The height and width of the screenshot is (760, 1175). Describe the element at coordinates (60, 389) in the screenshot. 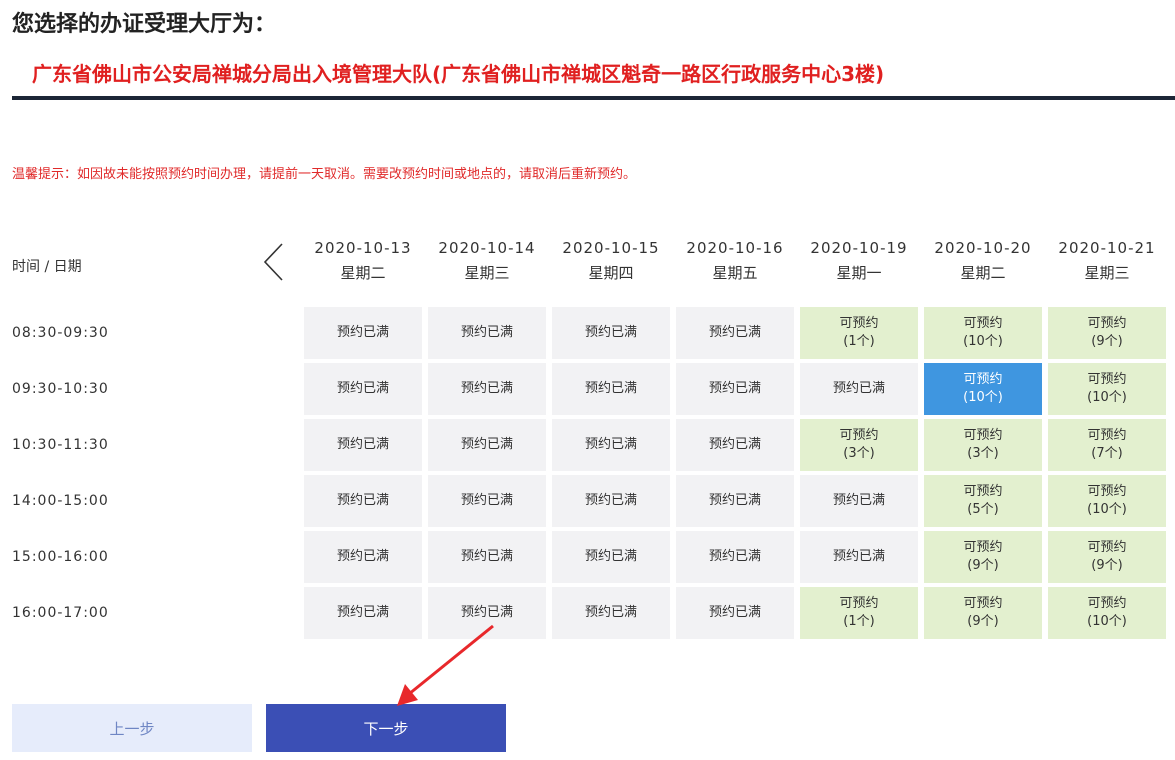

I see `time-slot-label: 09:30-10:30` at that location.